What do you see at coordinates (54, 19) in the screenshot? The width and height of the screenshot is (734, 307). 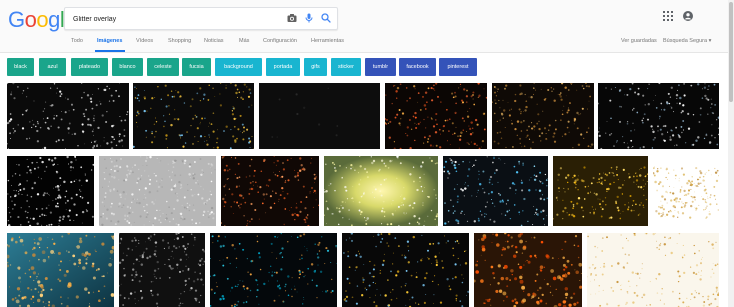 I see `logo-letter: g` at bounding box center [54, 19].